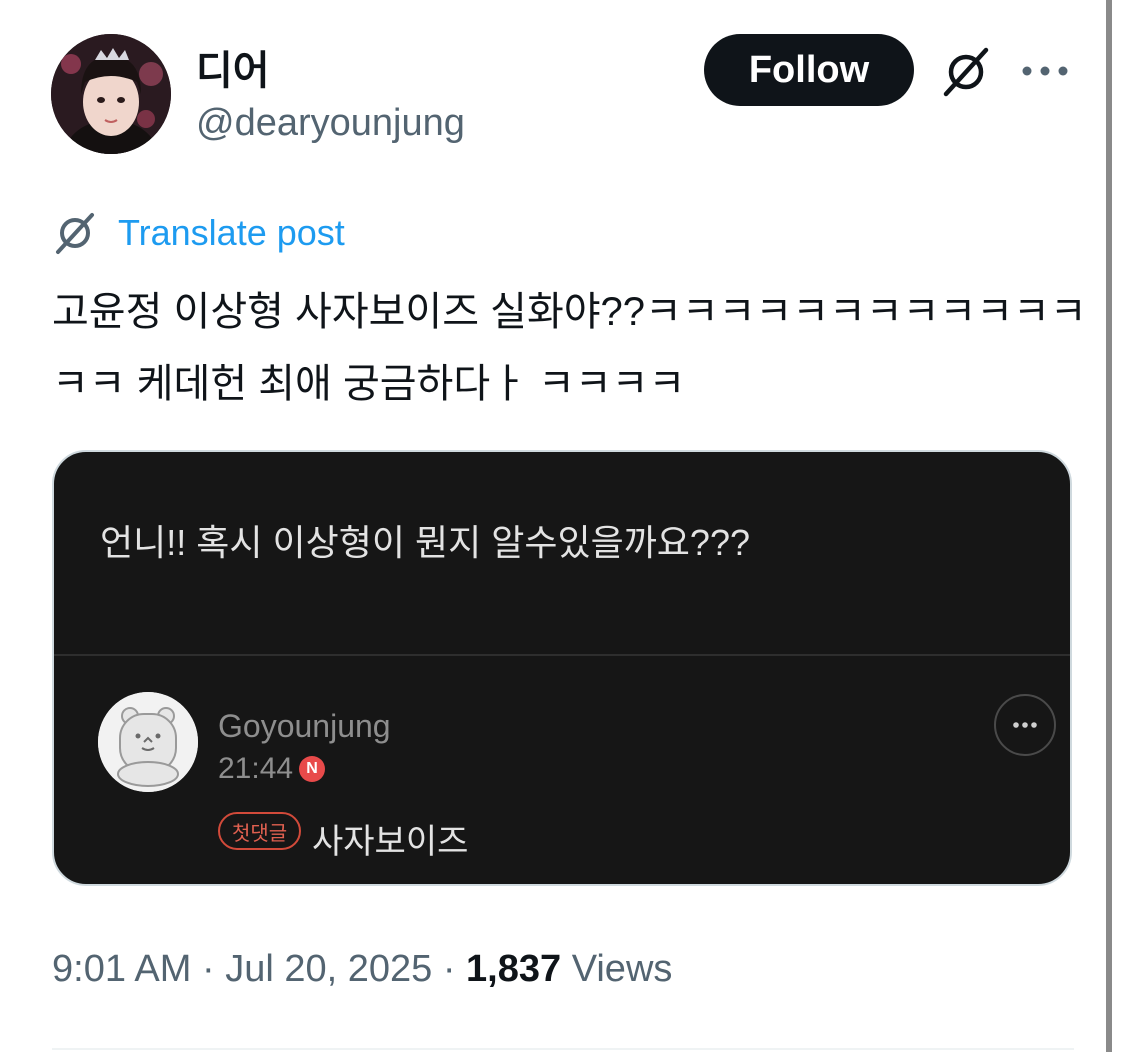 The width and height of the screenshot is (1125, 1052). I want to click on avatar, so click(111, 94).